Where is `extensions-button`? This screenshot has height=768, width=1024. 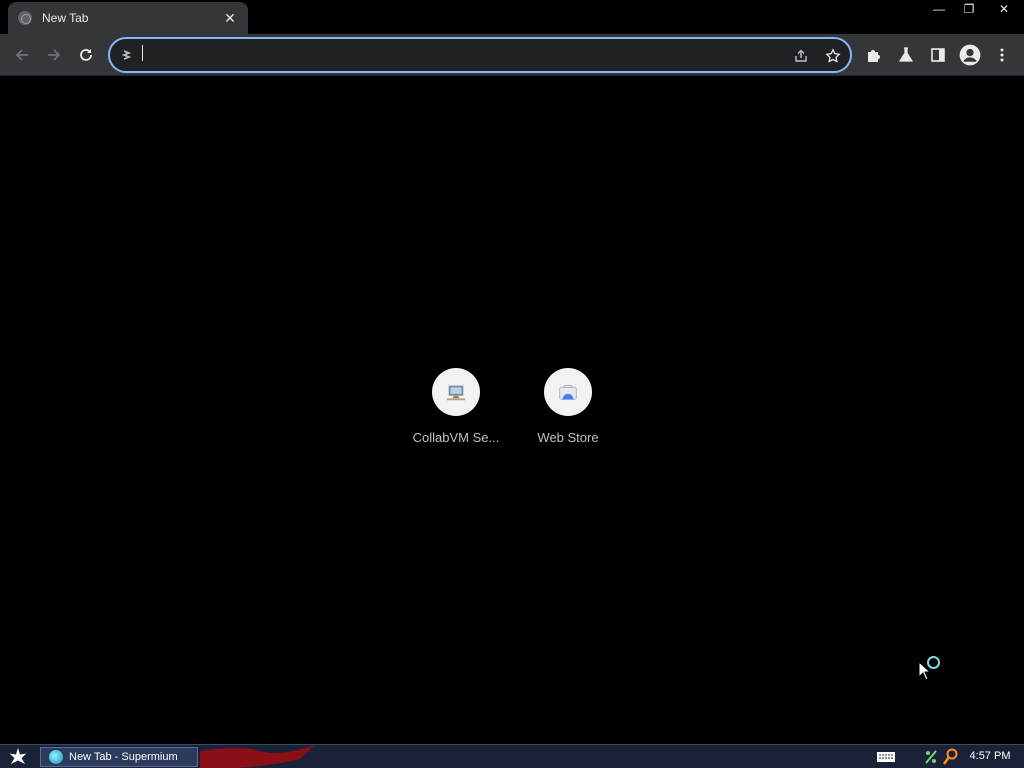 extensions-button is located at coordinates (874, 55).